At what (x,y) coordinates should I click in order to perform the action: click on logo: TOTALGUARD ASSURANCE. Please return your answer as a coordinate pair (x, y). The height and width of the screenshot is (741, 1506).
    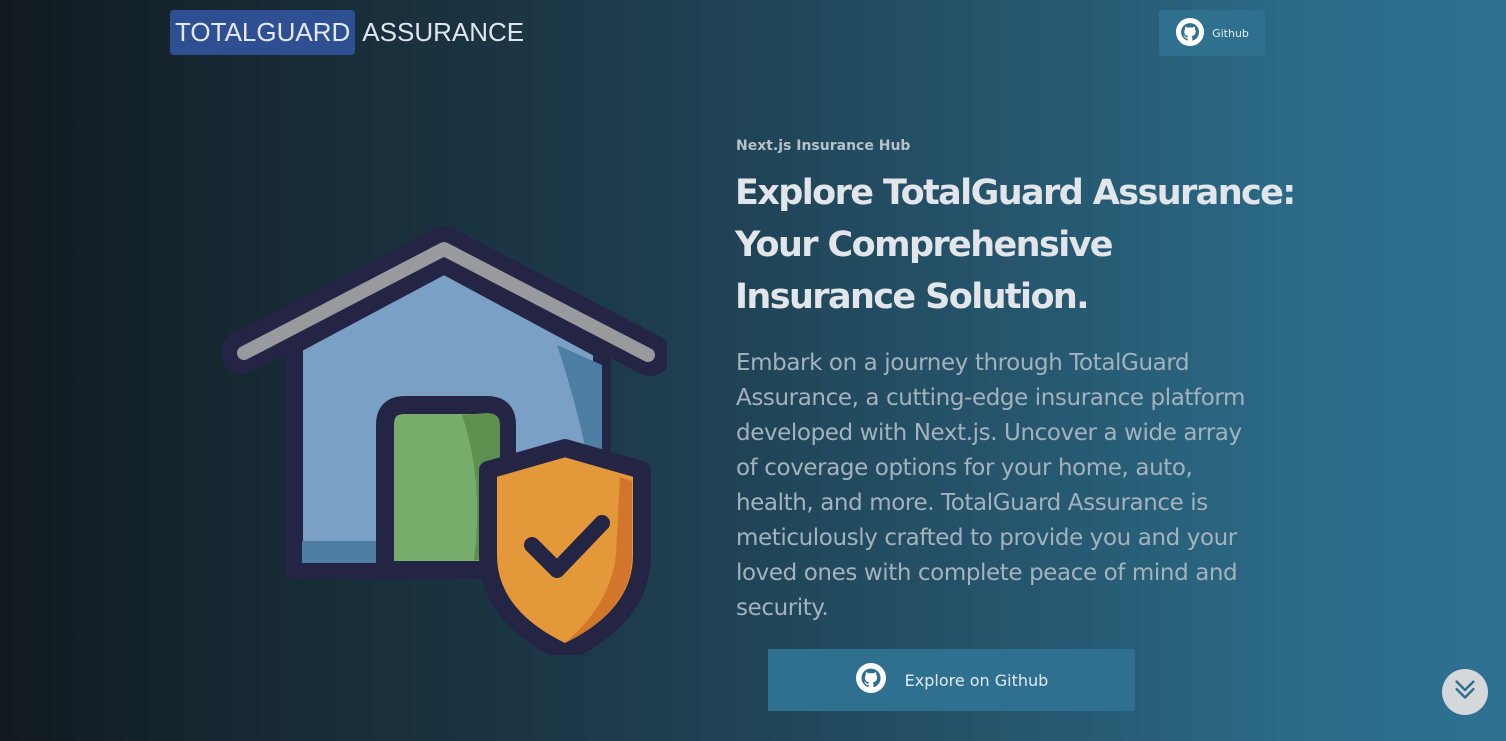
    Looking at the image, I should click on (347, 32).